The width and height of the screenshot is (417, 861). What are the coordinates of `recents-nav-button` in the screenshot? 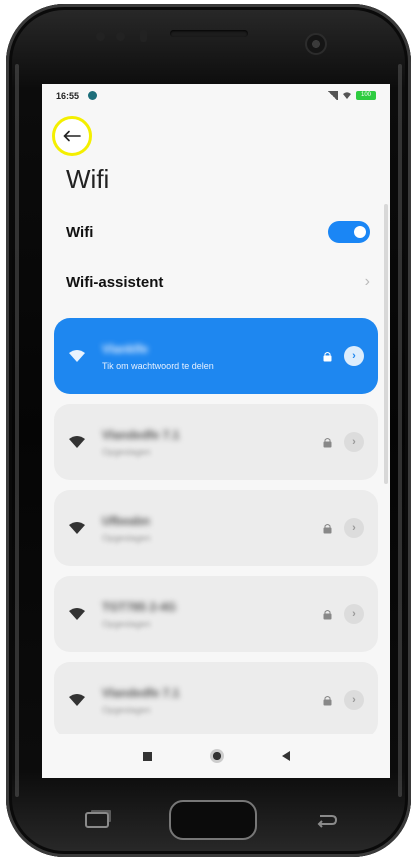 It's located at (147, 756).